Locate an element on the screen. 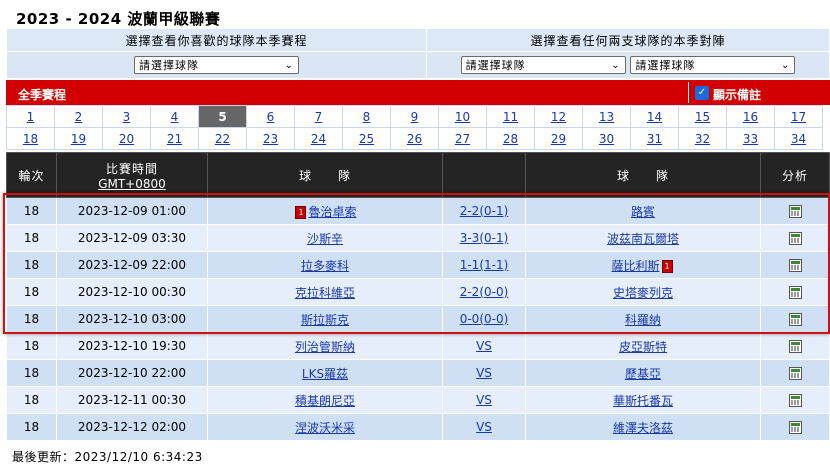 Image resolution: width=830 pixels, height=465 pixels. round-11: 11 is located at coordinates (510, 116).